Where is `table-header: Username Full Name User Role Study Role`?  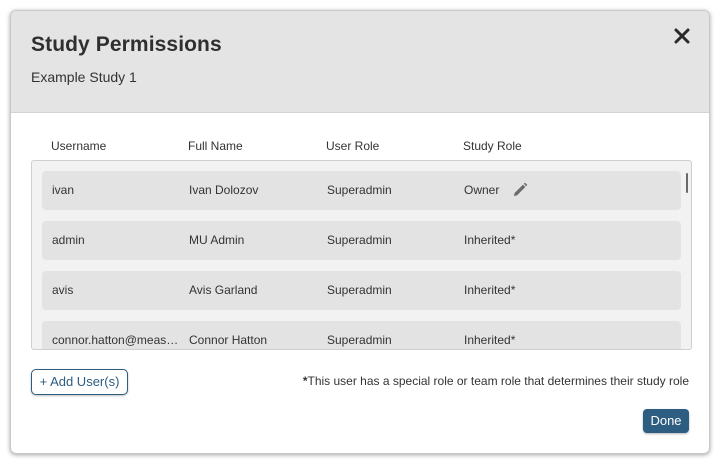
table-header: Username Full Name User Role Study Role is located at coordinates (371, 147).